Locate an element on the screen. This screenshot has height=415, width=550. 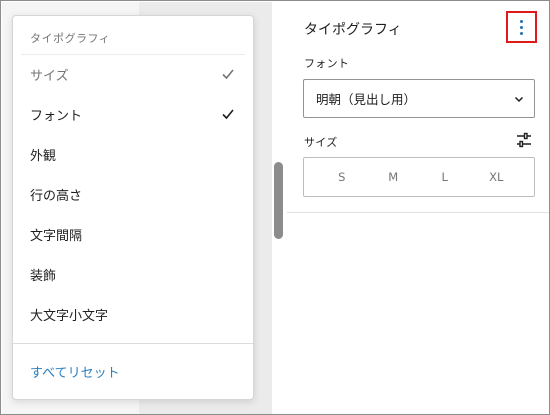
typography-options-button is located at coordinates (521, 27).